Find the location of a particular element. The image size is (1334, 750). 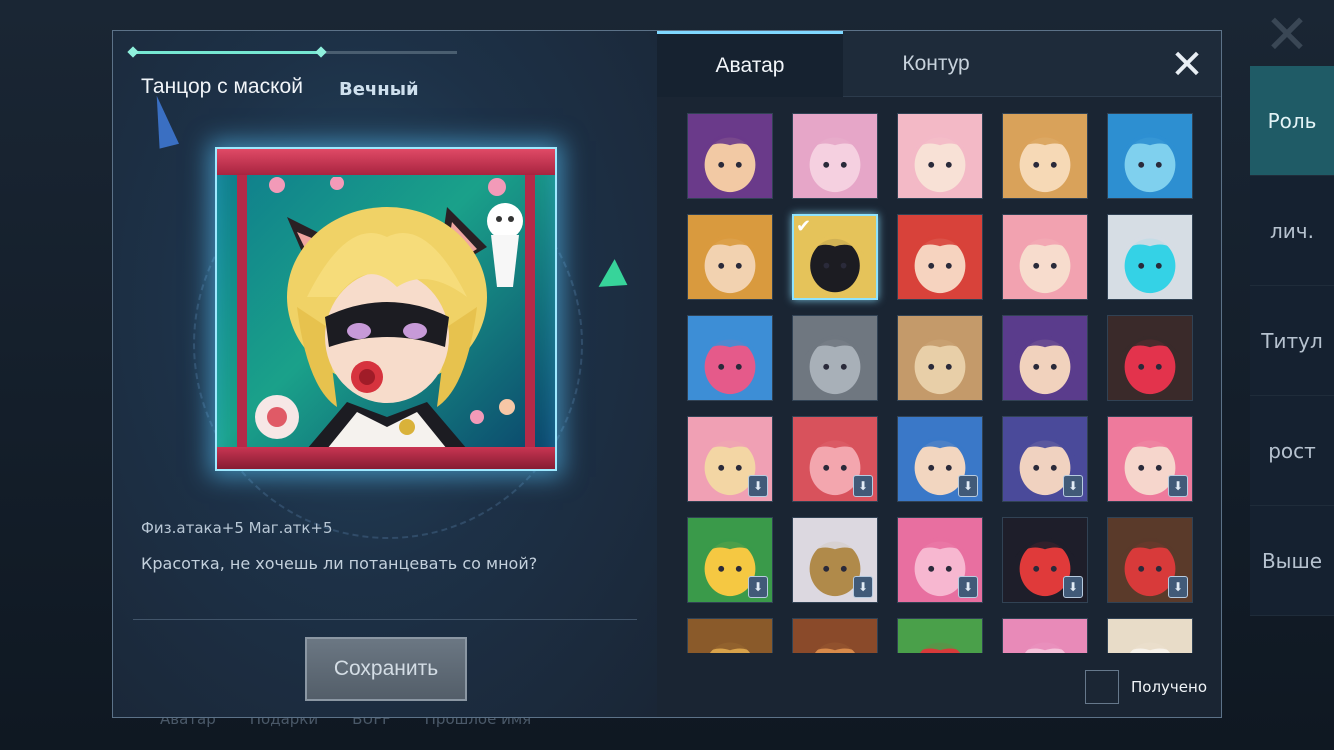

avatar-cell-pink-hair-bun-girl is located at coordinates (1045, 257).